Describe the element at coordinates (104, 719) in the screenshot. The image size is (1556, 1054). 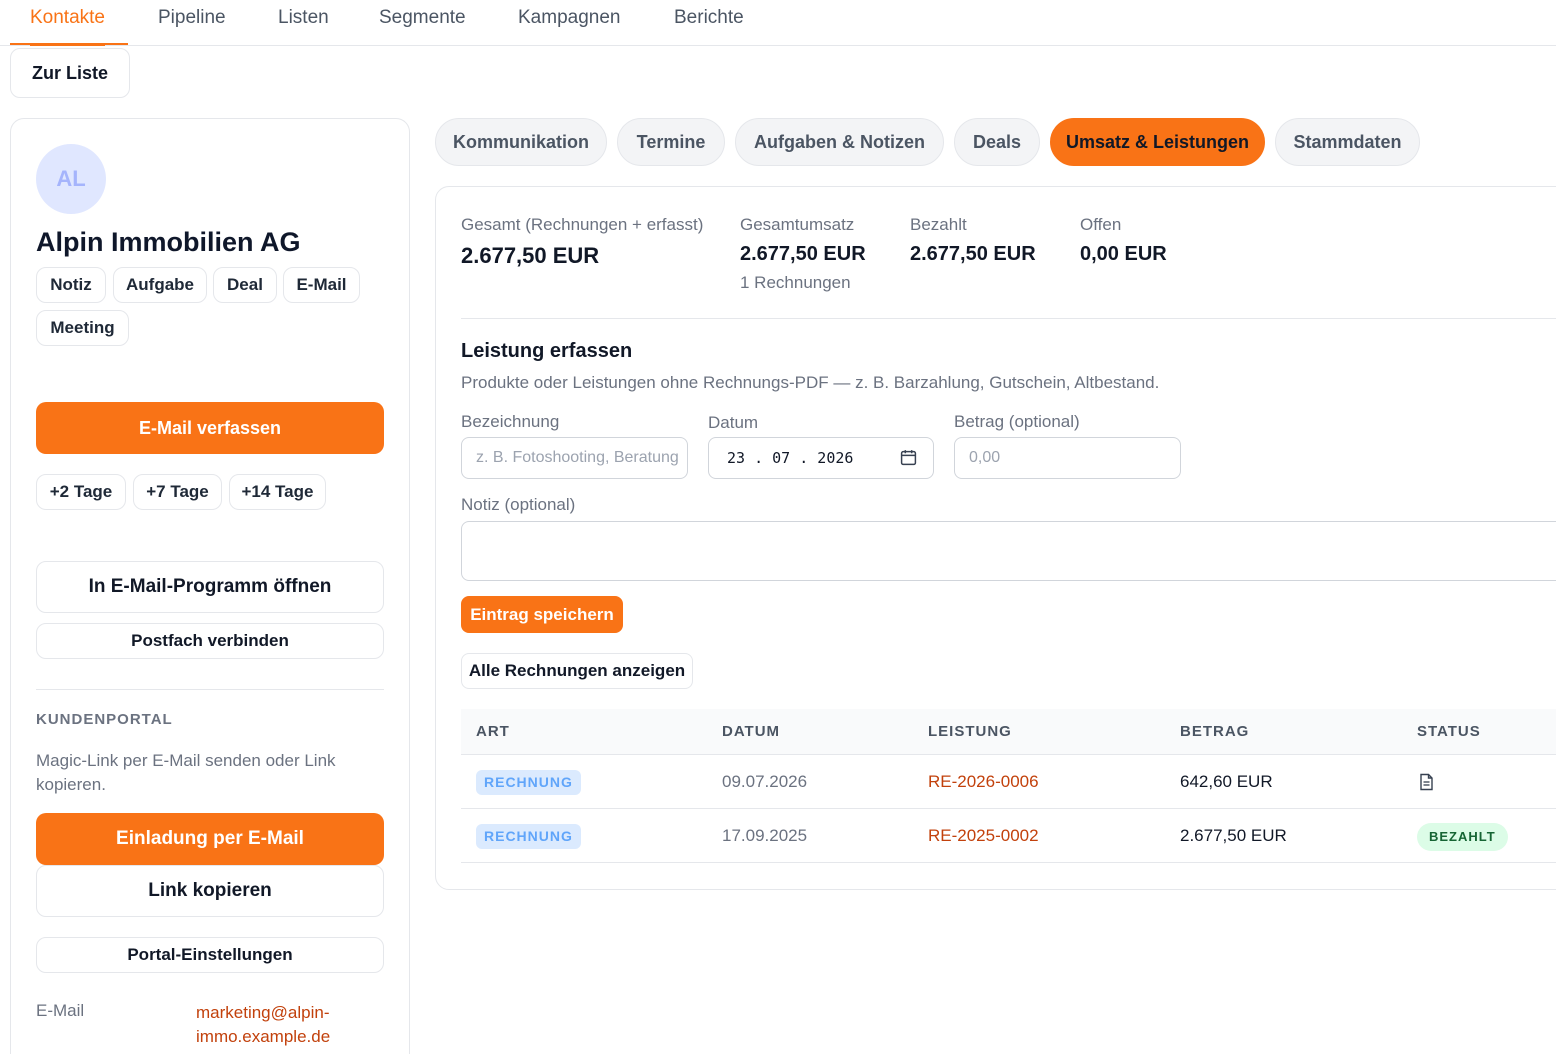
I see `portal-section-title: KUNDENPORTAL` at that location.